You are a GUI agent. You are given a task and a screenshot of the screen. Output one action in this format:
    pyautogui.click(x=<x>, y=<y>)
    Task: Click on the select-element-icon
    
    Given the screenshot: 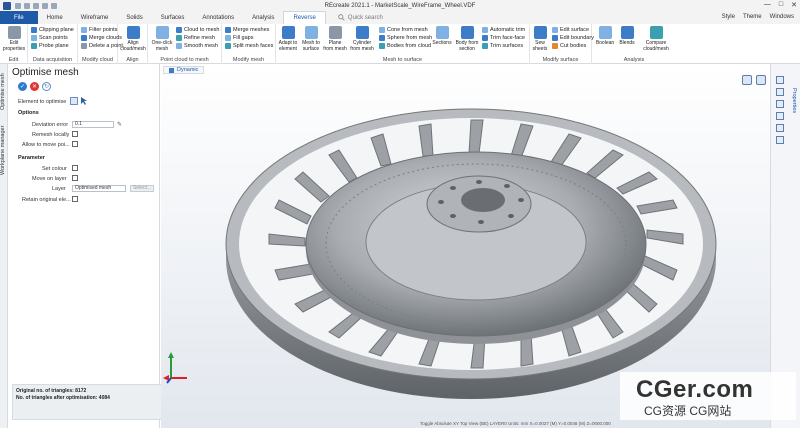 What is the action you would take?
    pyautogui.click(x=74, y=101)
    